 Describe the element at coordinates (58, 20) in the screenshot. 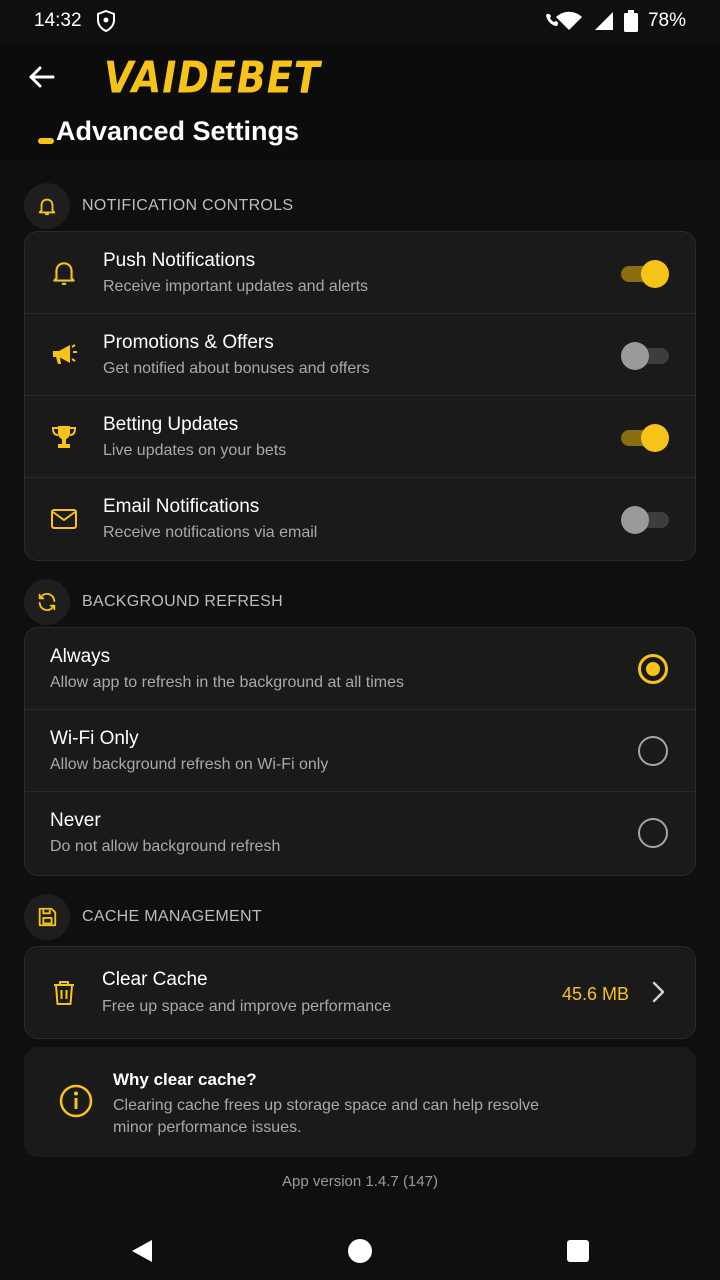

I see `status-time: 14:32` at that location.